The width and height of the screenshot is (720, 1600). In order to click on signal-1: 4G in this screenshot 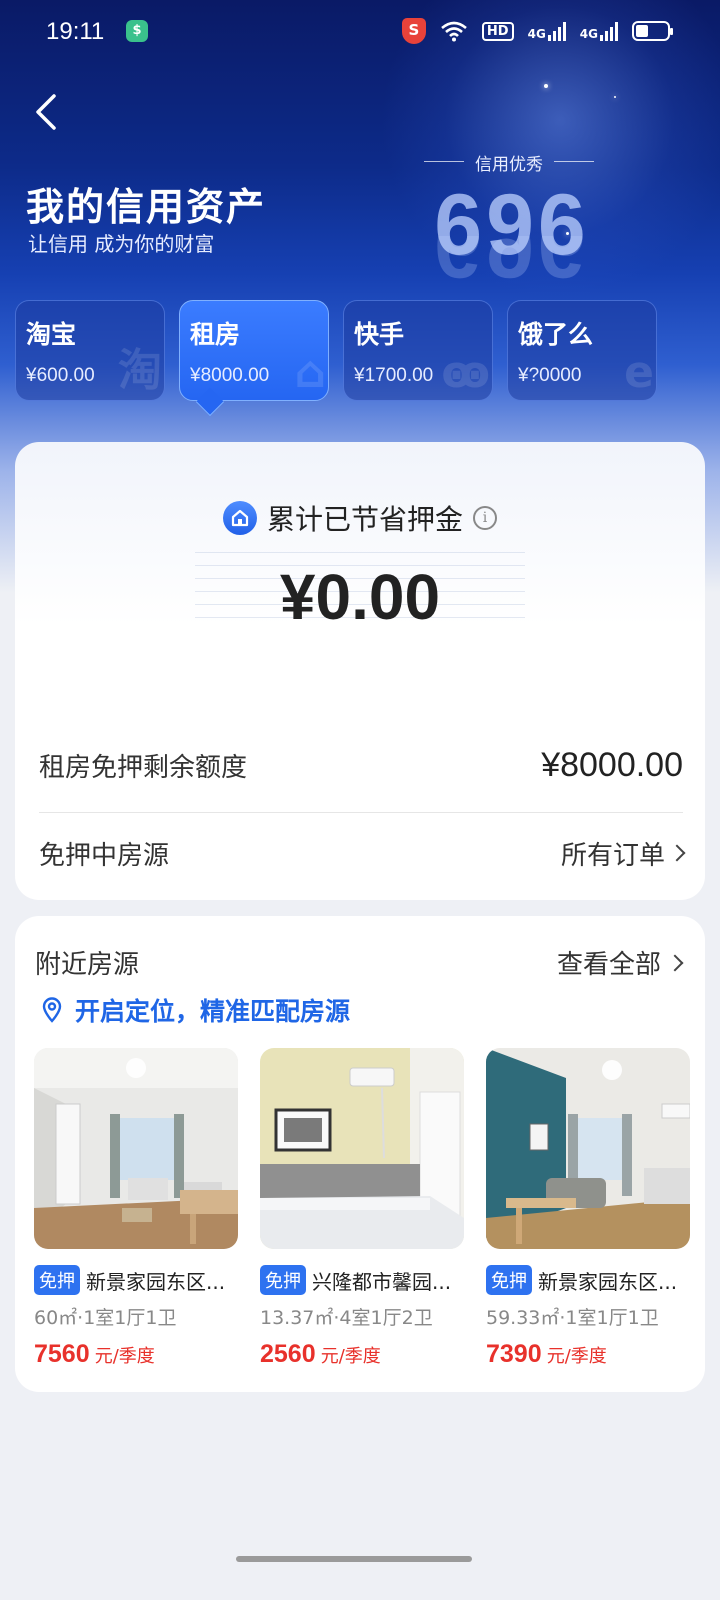, I will do `click(547, 31)`.